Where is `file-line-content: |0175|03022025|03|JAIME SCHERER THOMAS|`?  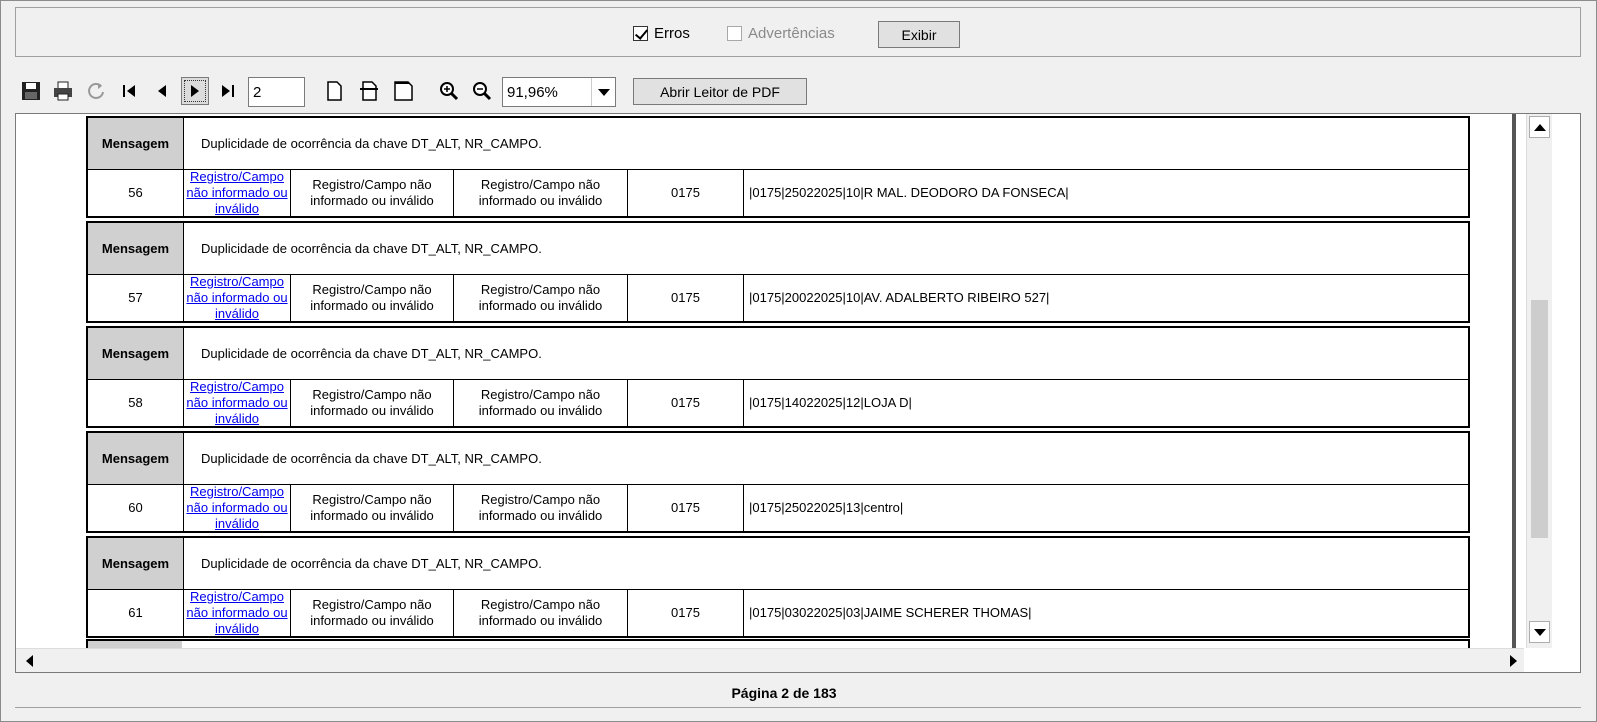
file-line-content: |0175|03022025|03|JAIME SCHERER THOMAS| is located at coordinates (890, 612).